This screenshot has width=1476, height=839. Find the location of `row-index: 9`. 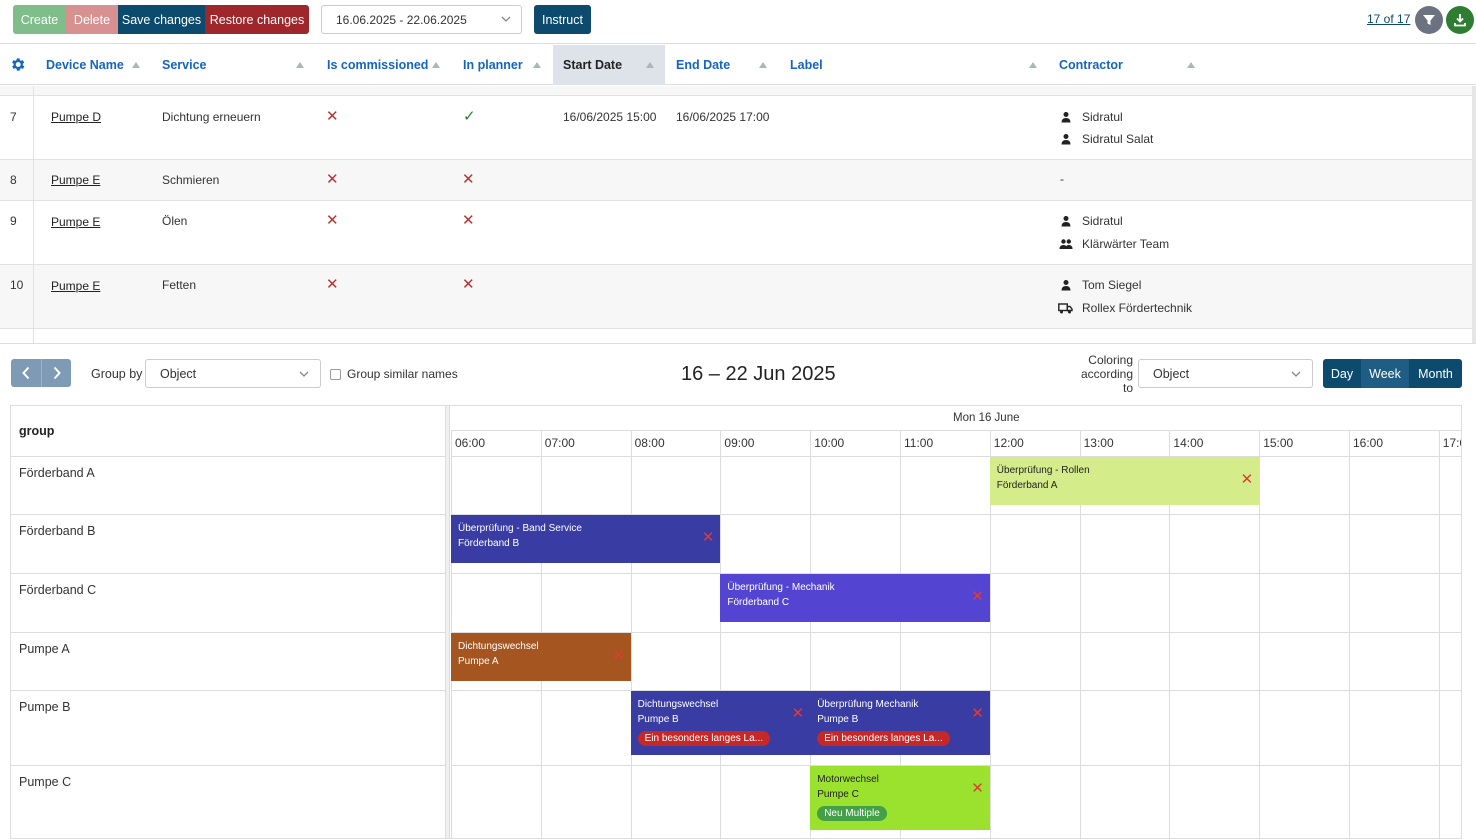

row-index: 9 is located at coordinates (13, 221).